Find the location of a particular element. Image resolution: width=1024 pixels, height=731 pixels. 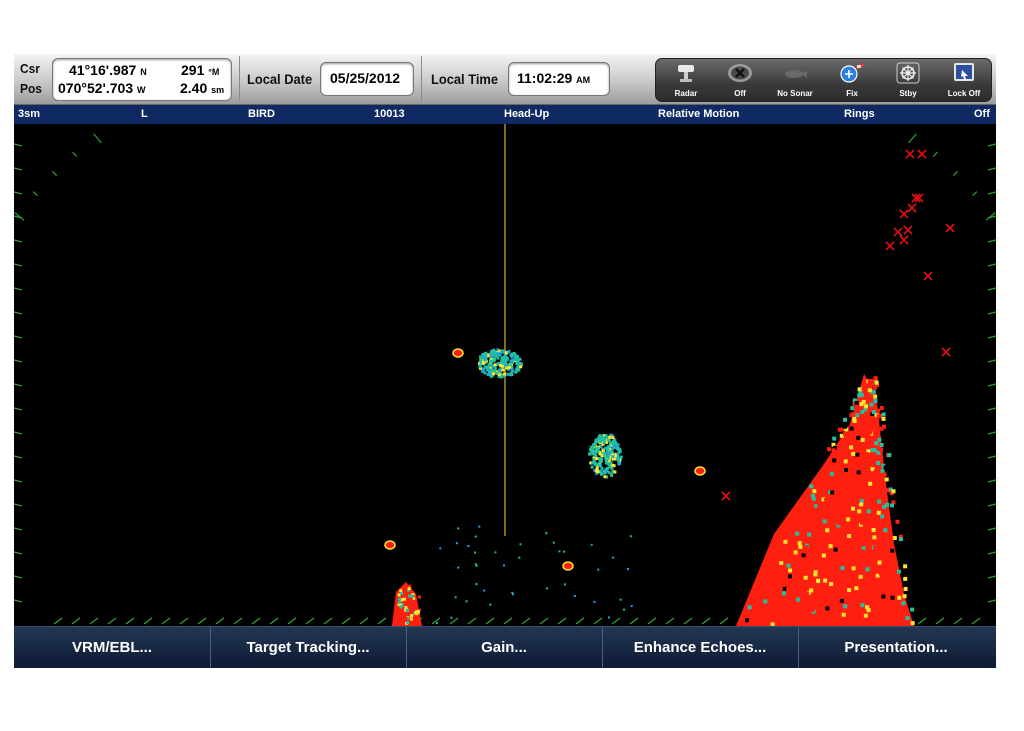

helm-wheel-icon is located at coordinates (908, 73).